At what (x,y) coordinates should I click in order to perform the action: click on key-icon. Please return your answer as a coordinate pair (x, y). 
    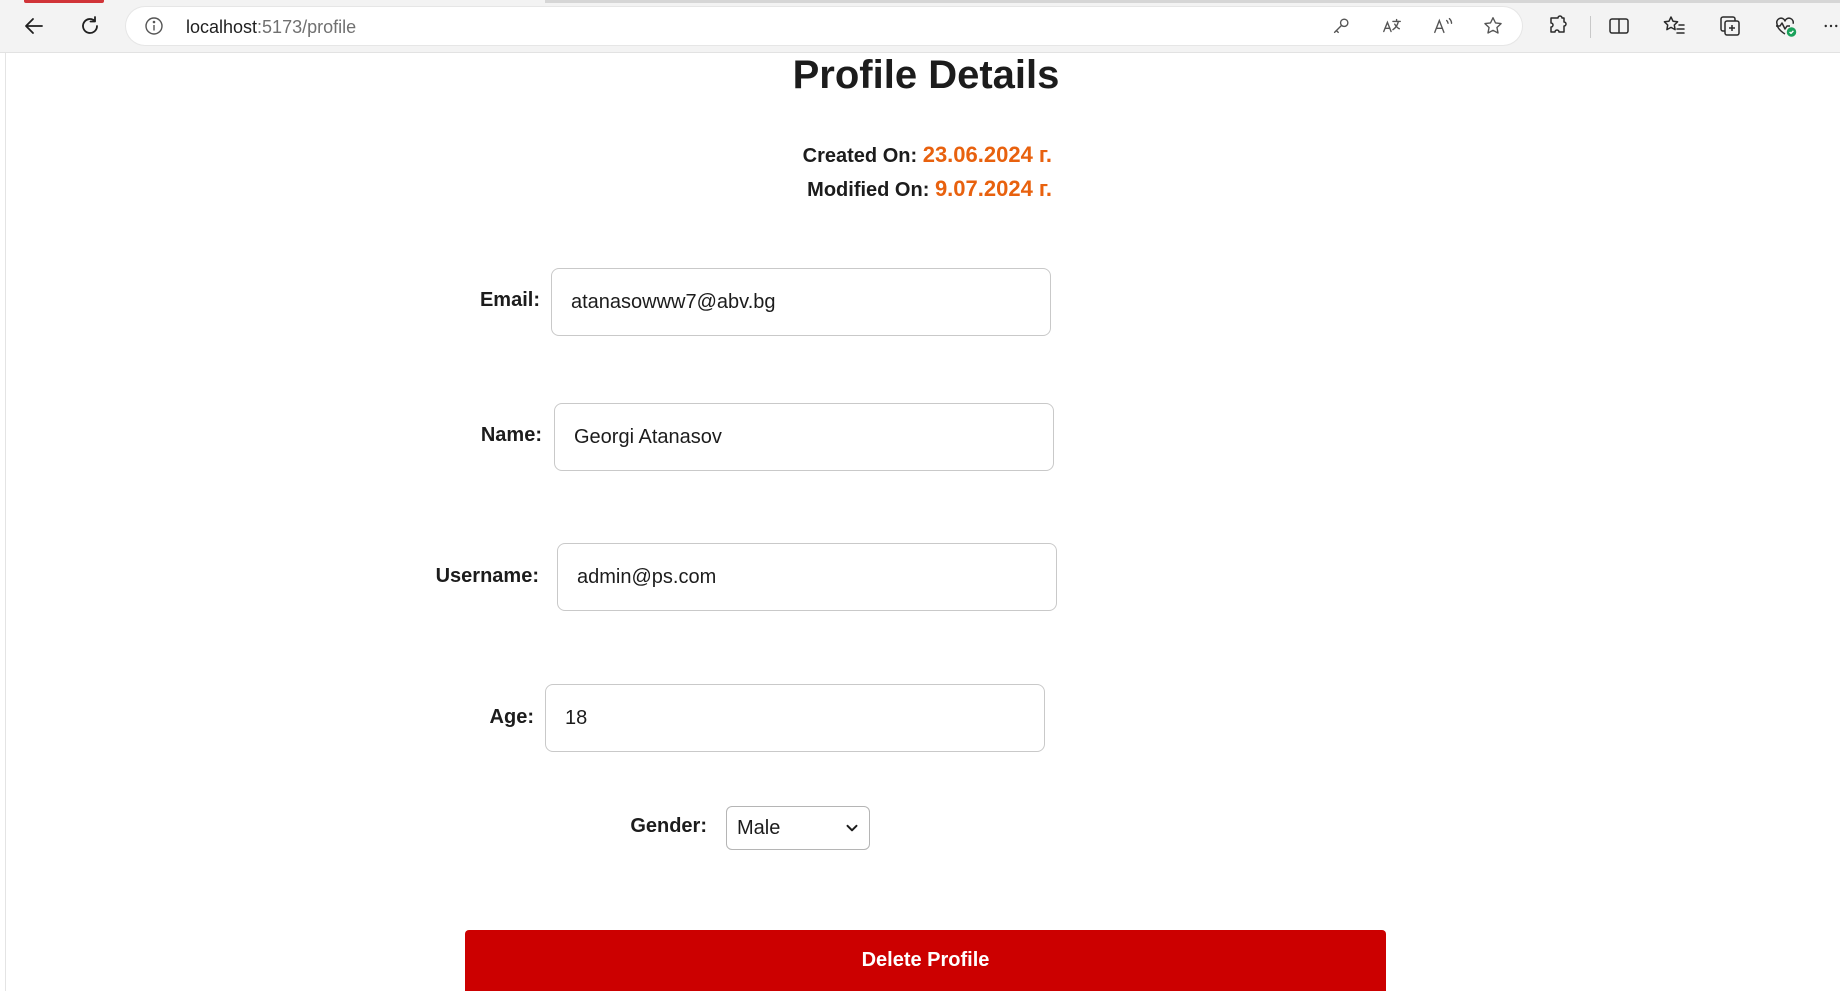
    Looking at the image, I should click on (1341, 26).